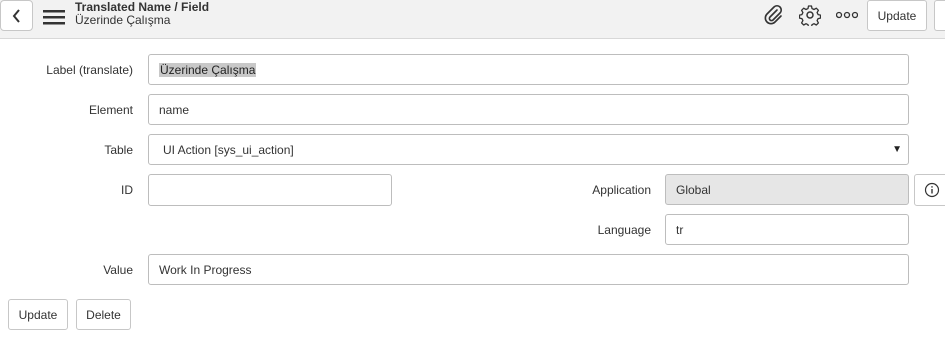  Describe the element at coordinates (118, 150) in the screenshot. I see `table-field-label: Table` at that location.